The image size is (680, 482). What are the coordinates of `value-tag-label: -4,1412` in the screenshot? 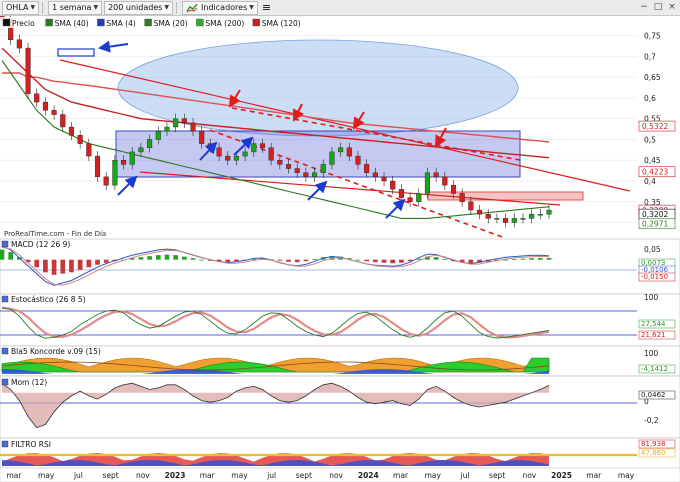 It's located at (654, 369).